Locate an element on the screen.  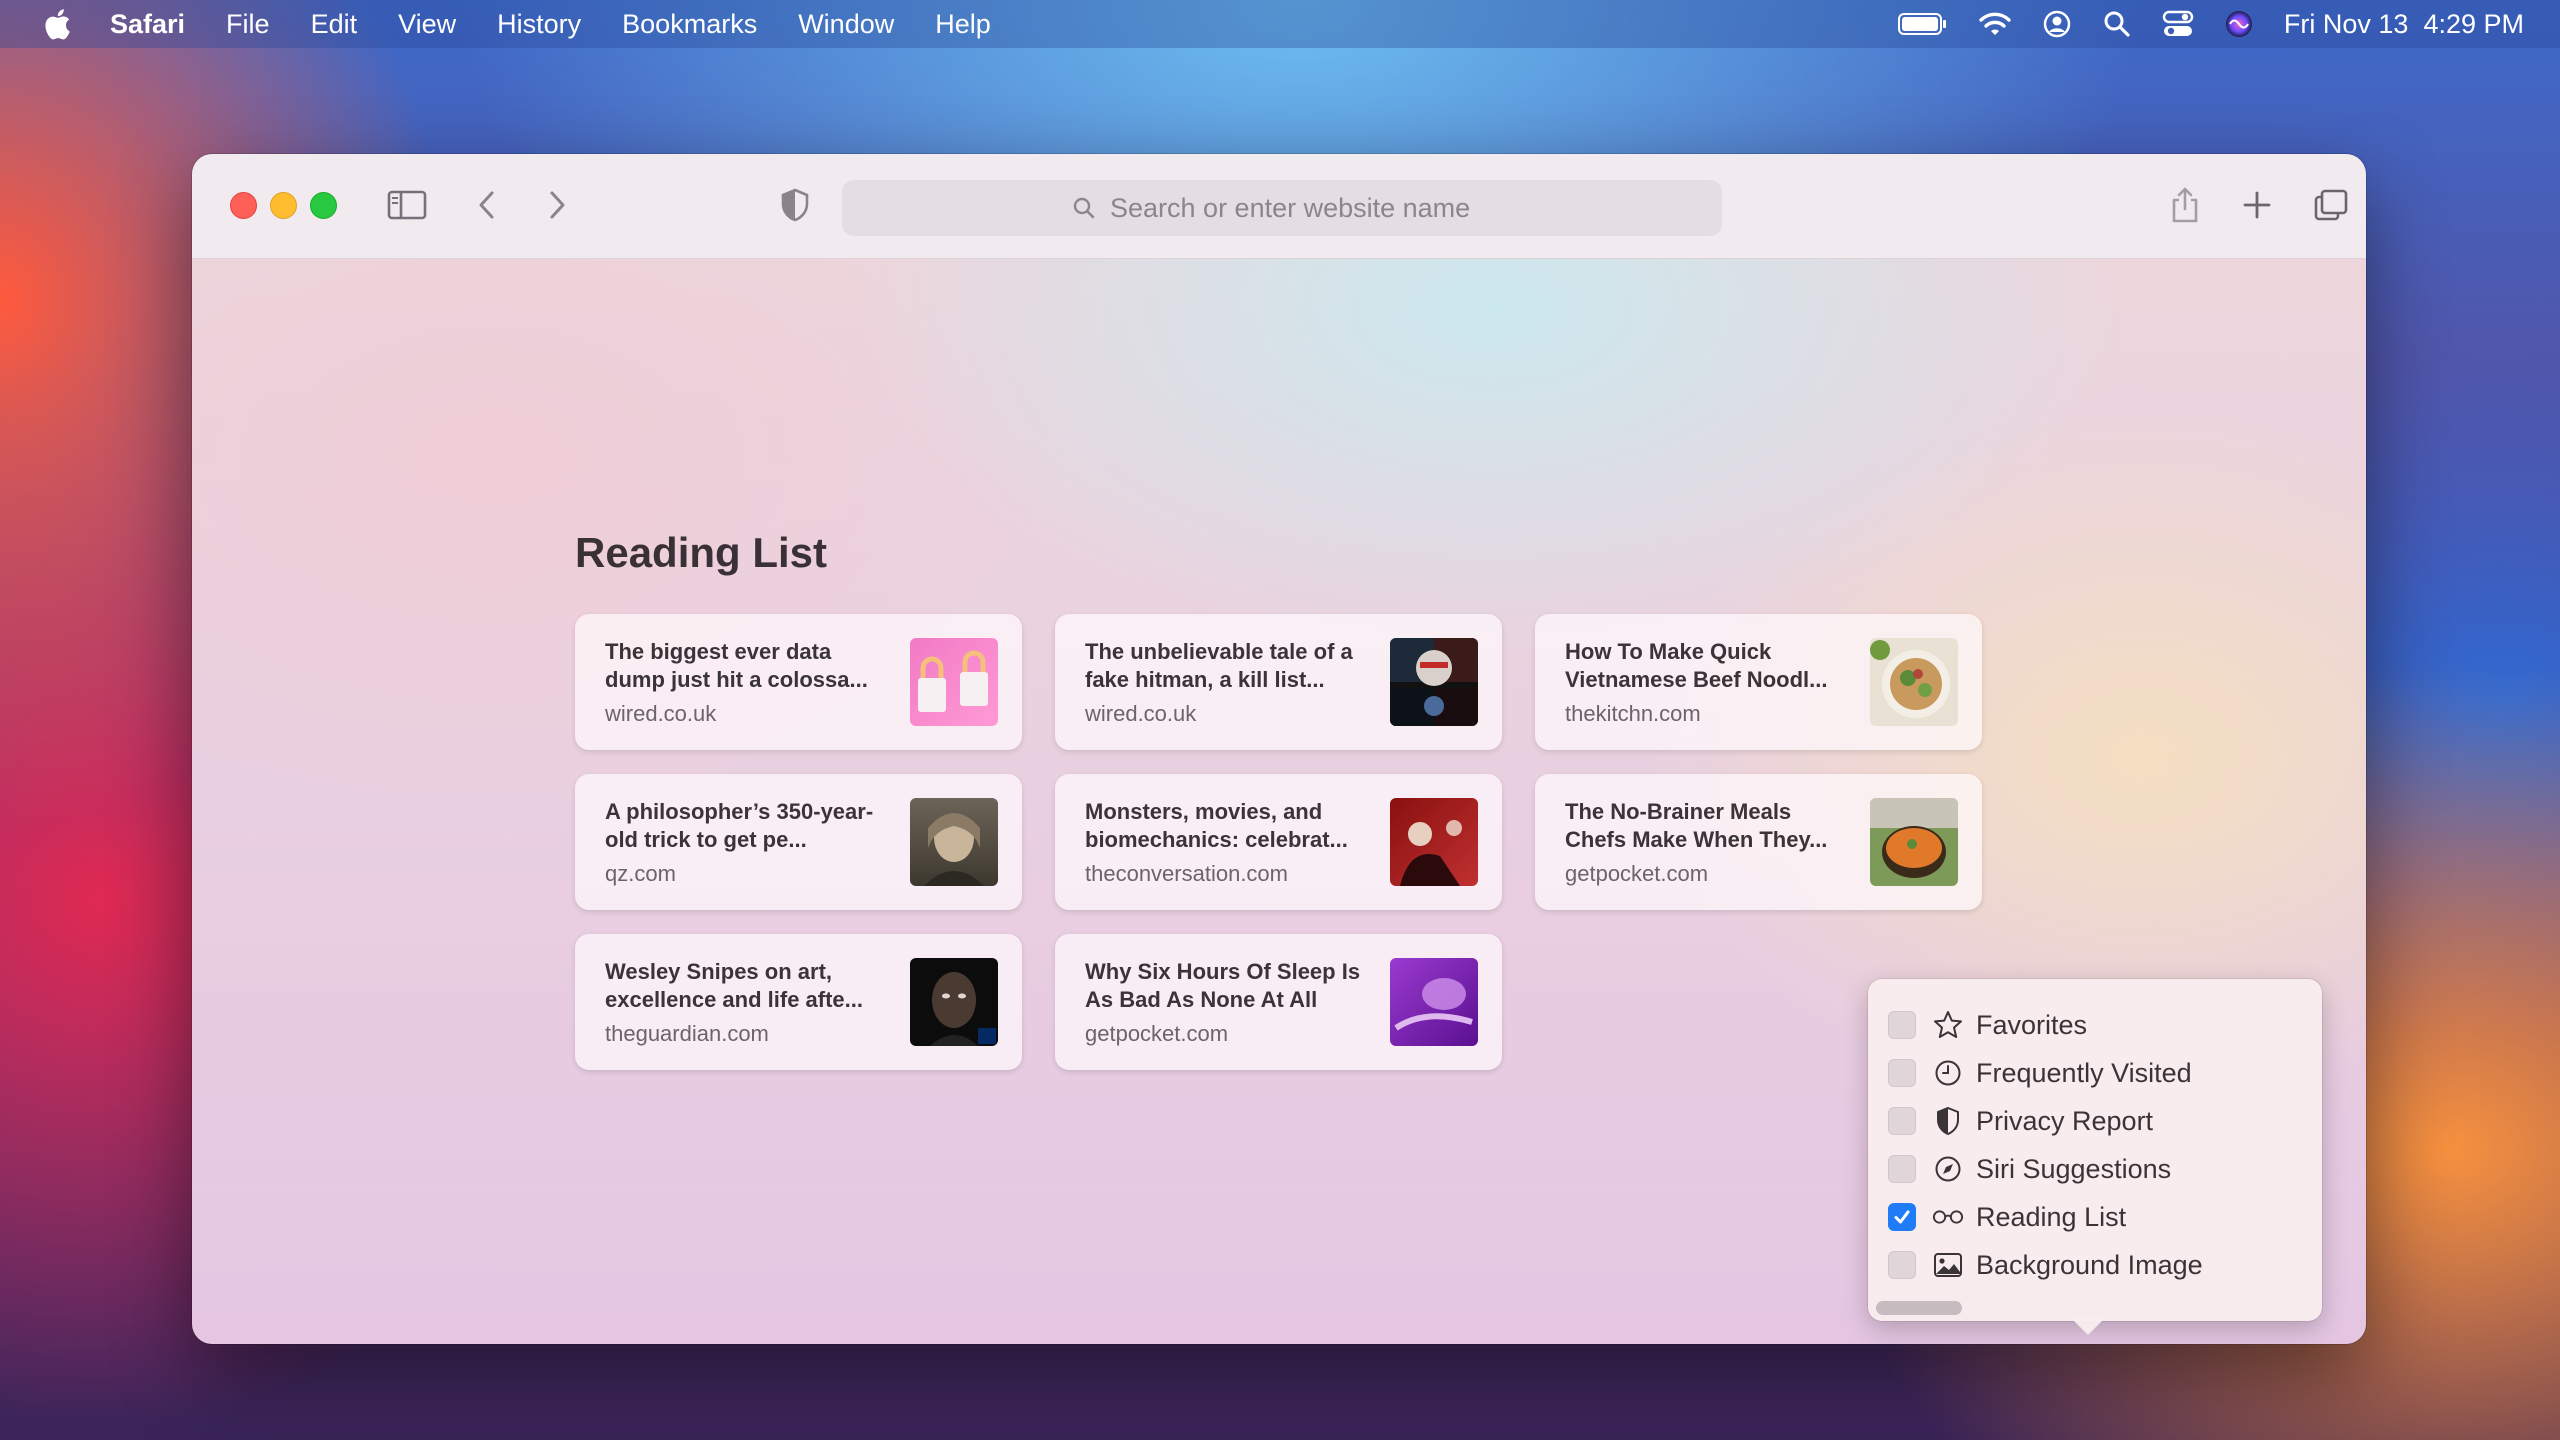
menu-history: History is located at coordinates (539, 24).